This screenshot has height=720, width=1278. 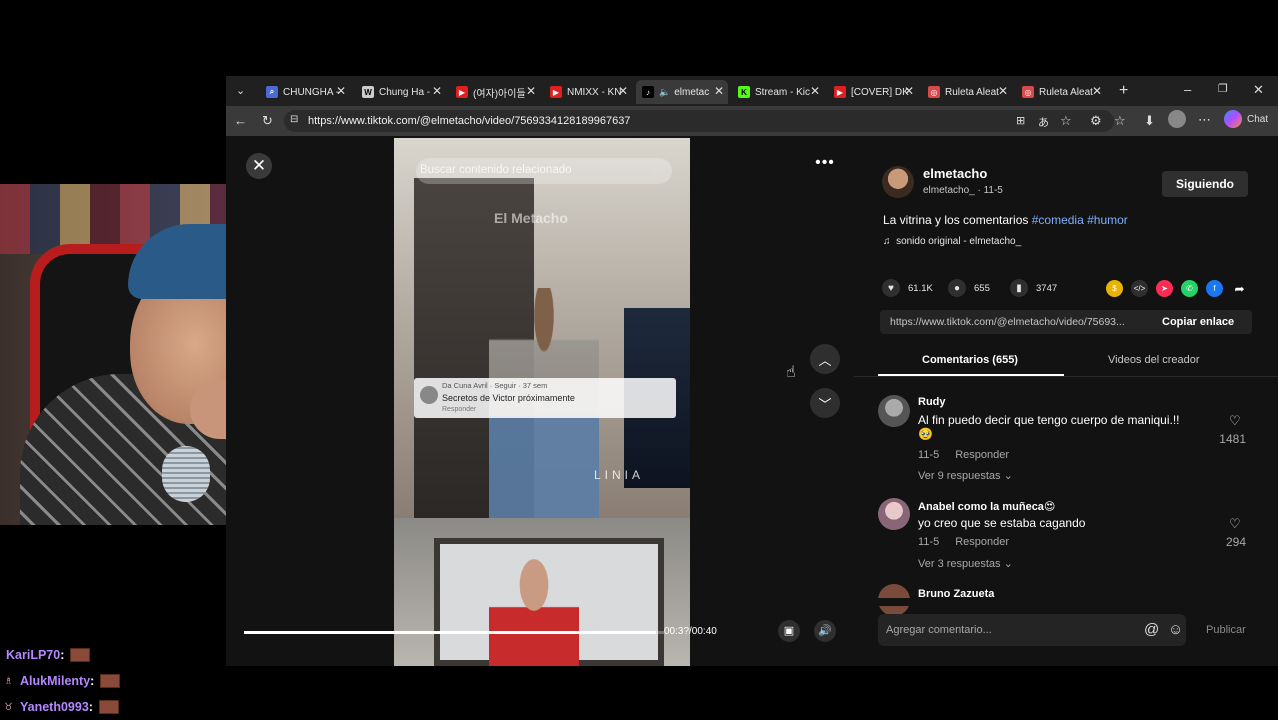 I want to click on copy-link-button: Copiar enlace, so click(x=1198, y=322).